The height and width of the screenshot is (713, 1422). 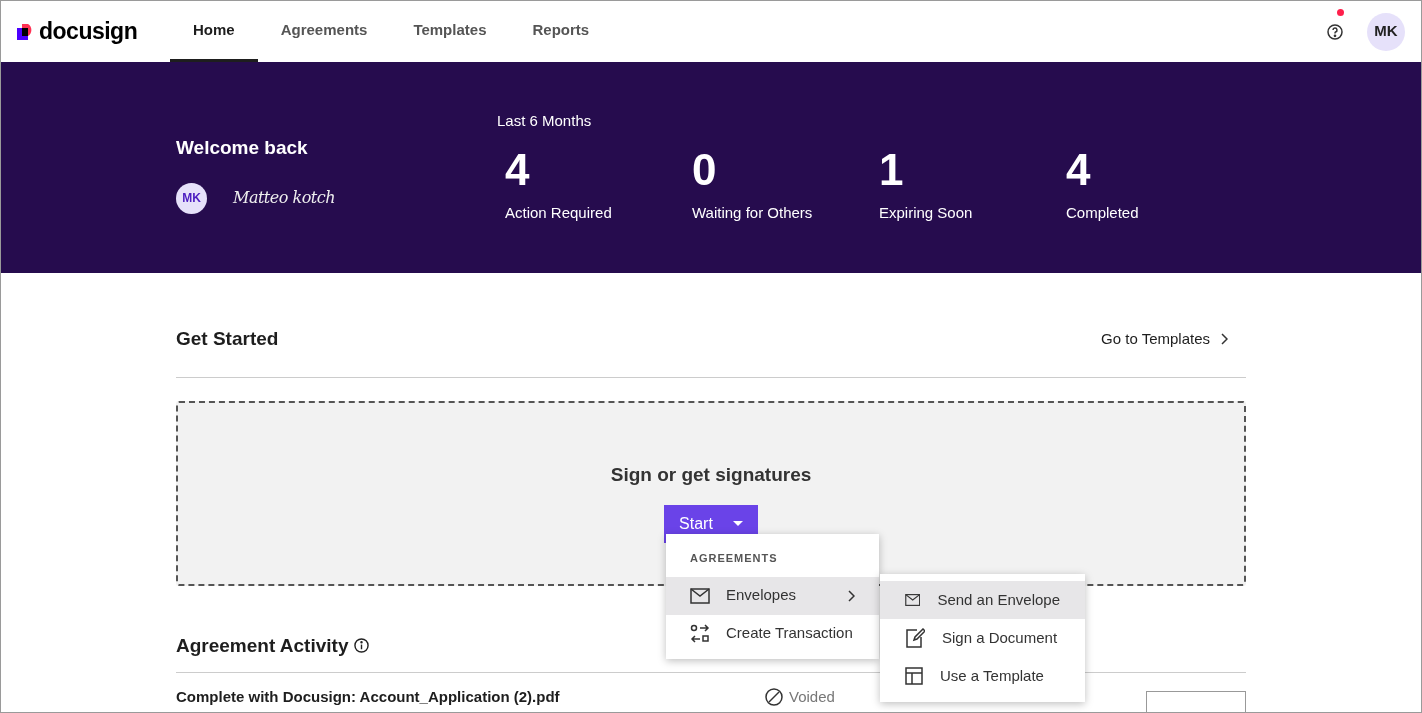 I want to click on caret-icon, so click(x=737, y=524).